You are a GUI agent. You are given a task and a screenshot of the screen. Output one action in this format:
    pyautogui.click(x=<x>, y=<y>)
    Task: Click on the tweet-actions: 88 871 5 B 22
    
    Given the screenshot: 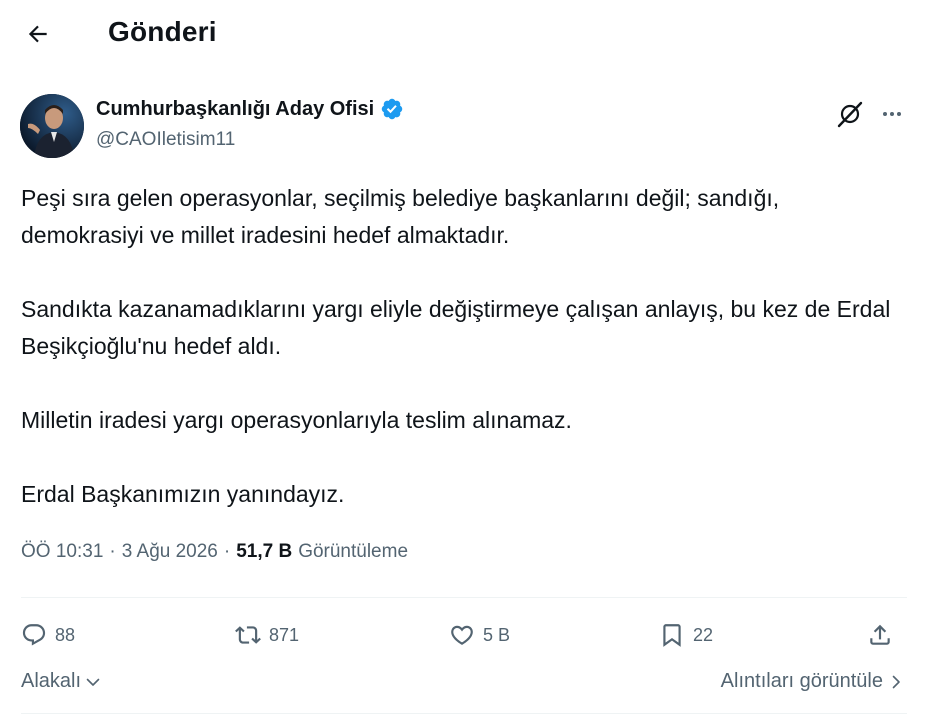 What is the action you would take?
    pyautogui.click(x=464, y=635)
    